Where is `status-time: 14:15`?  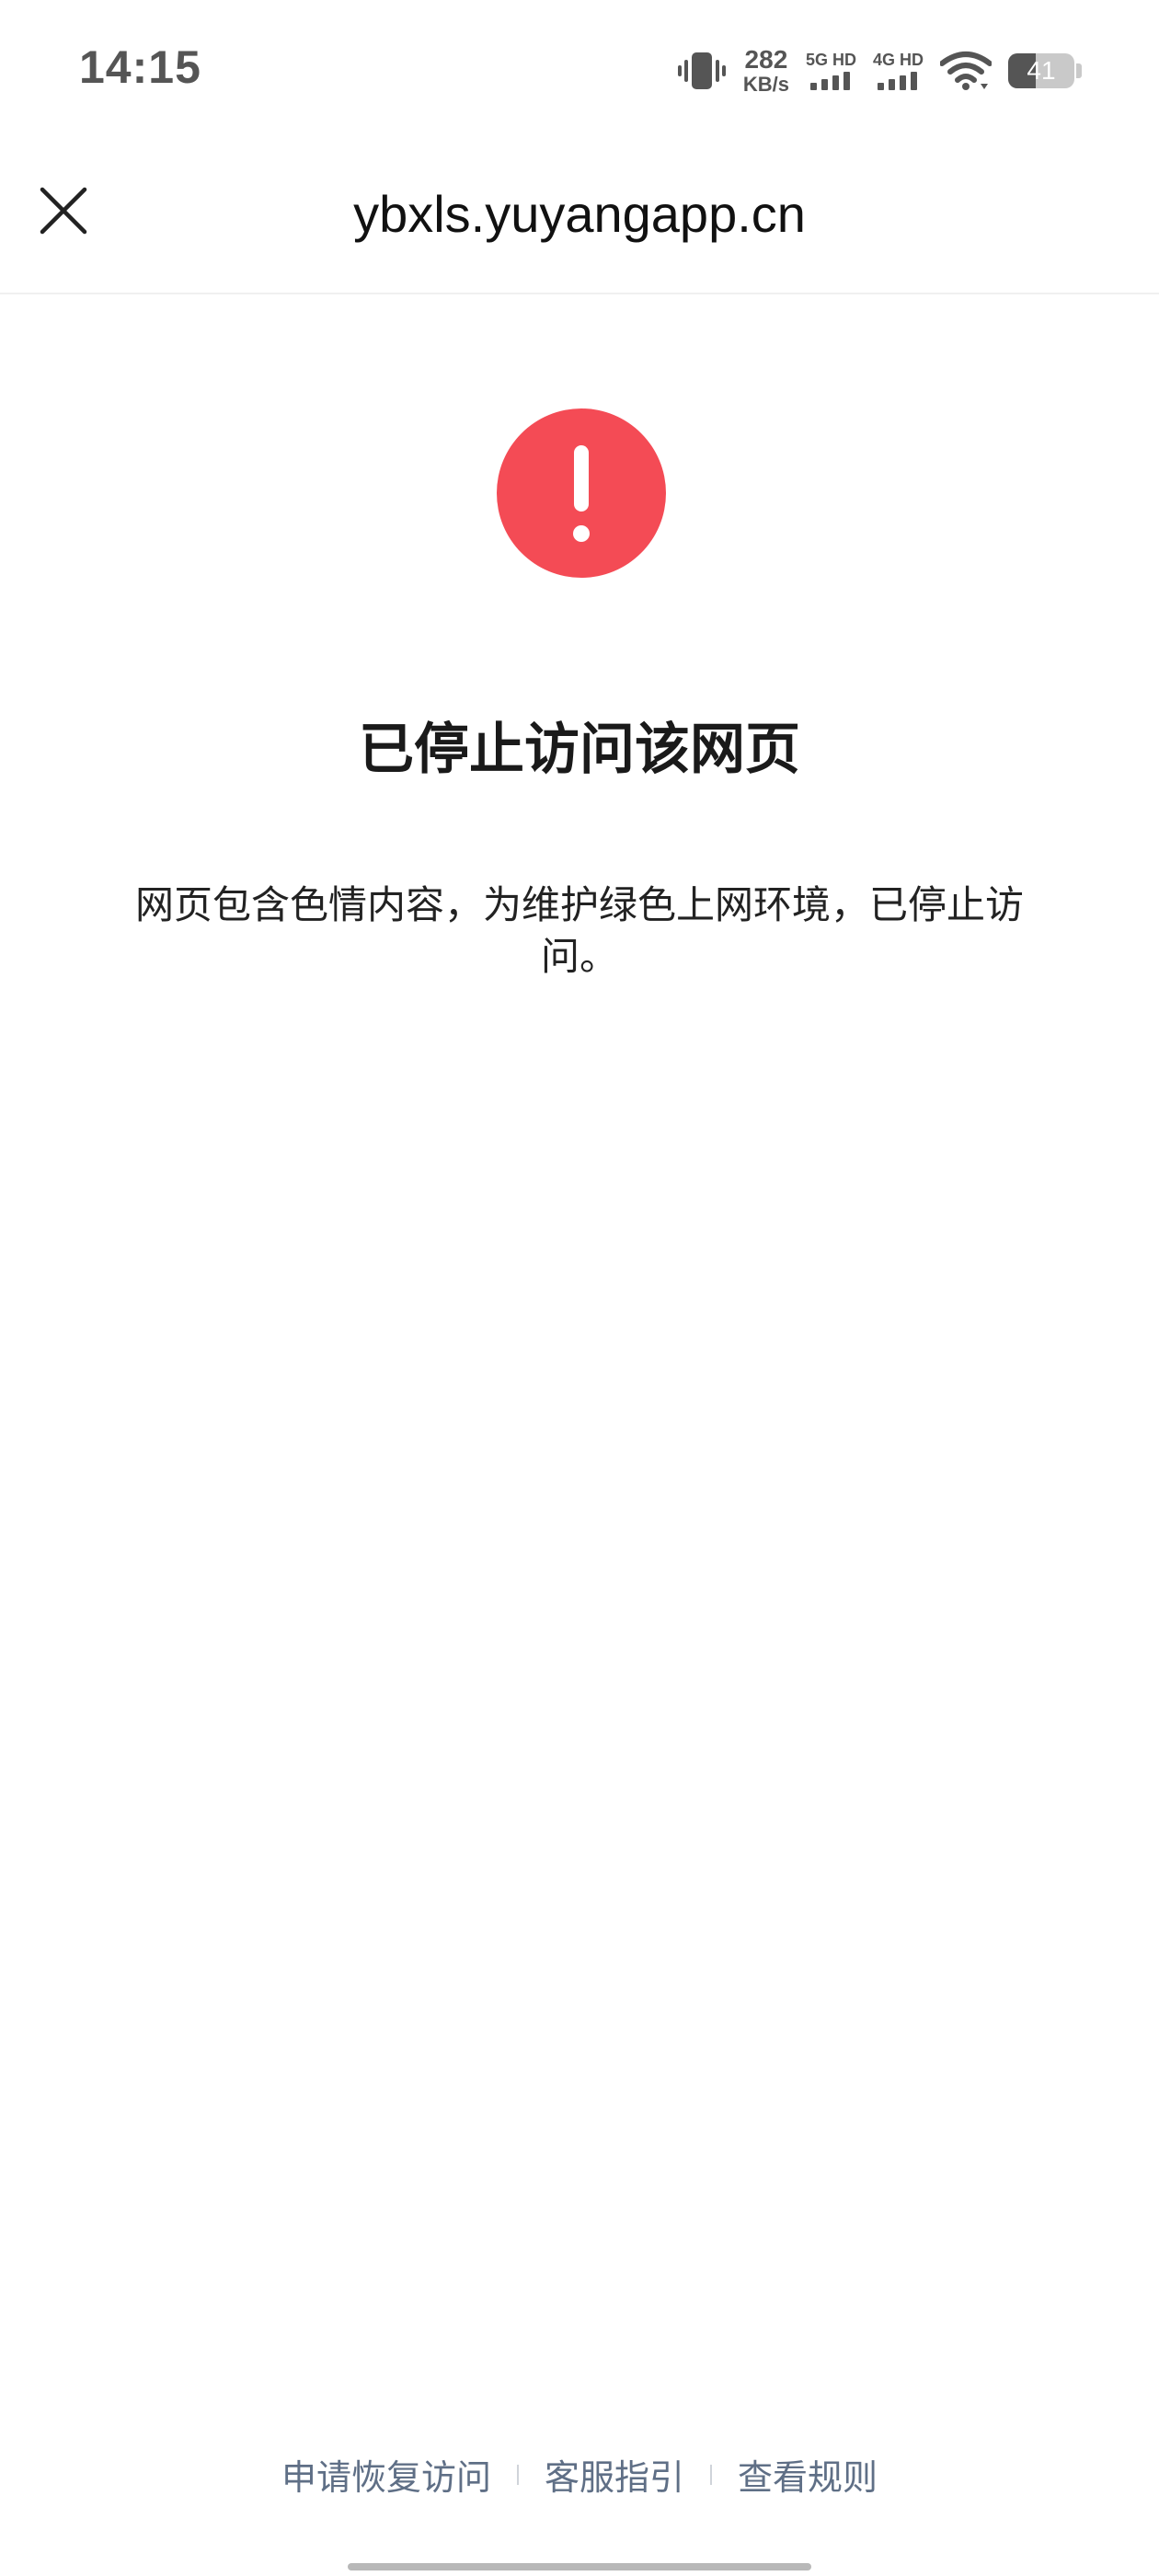
status-time: 14:15 is located at coordinates (140, 67).